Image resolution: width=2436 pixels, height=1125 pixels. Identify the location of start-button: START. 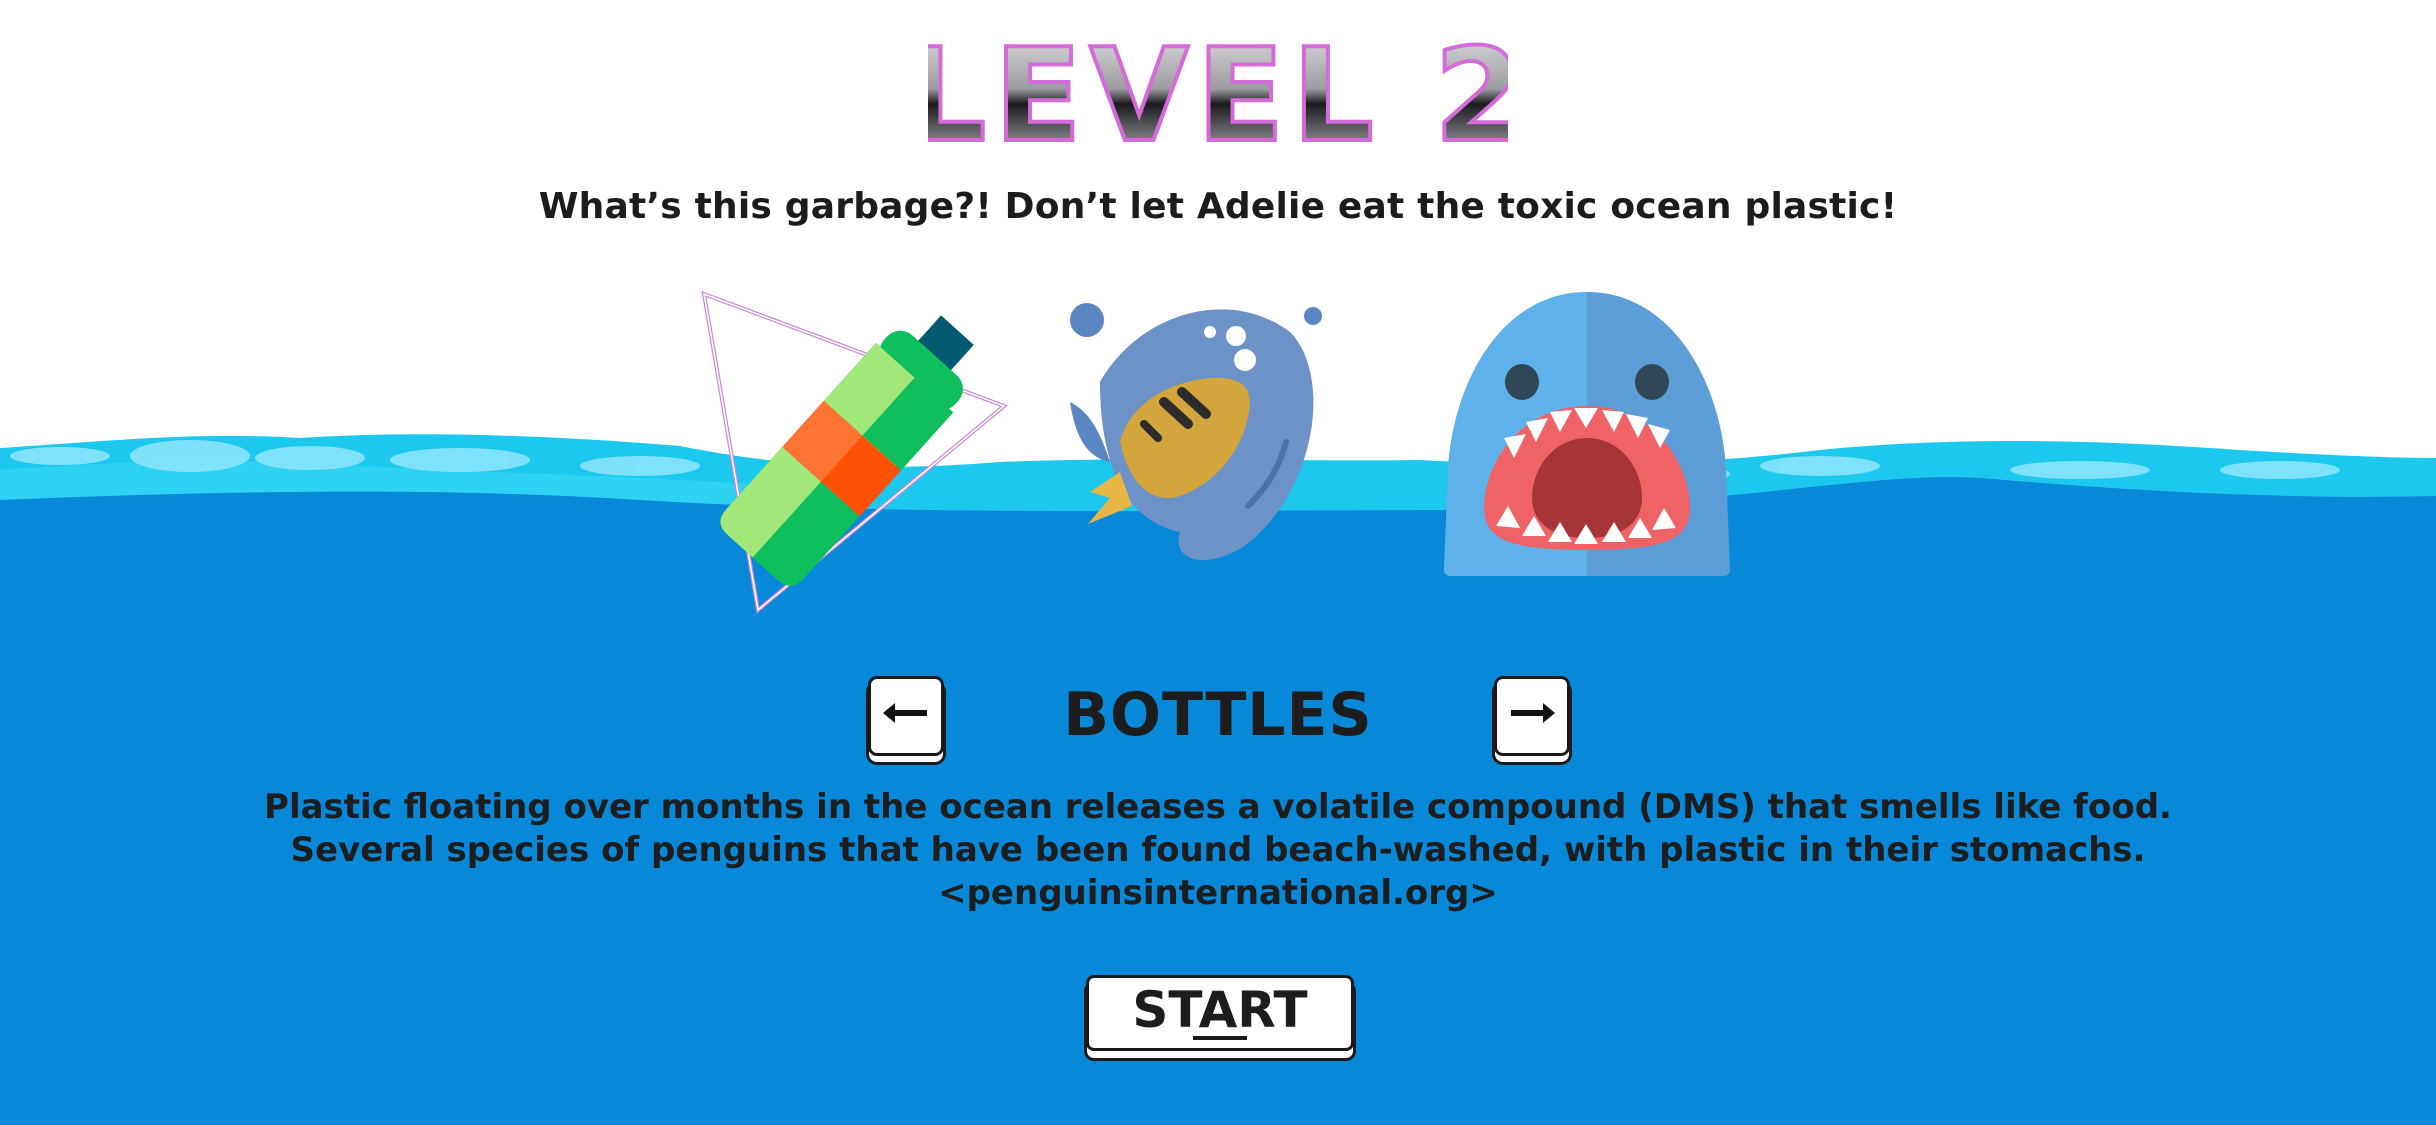
(1220, 1013).